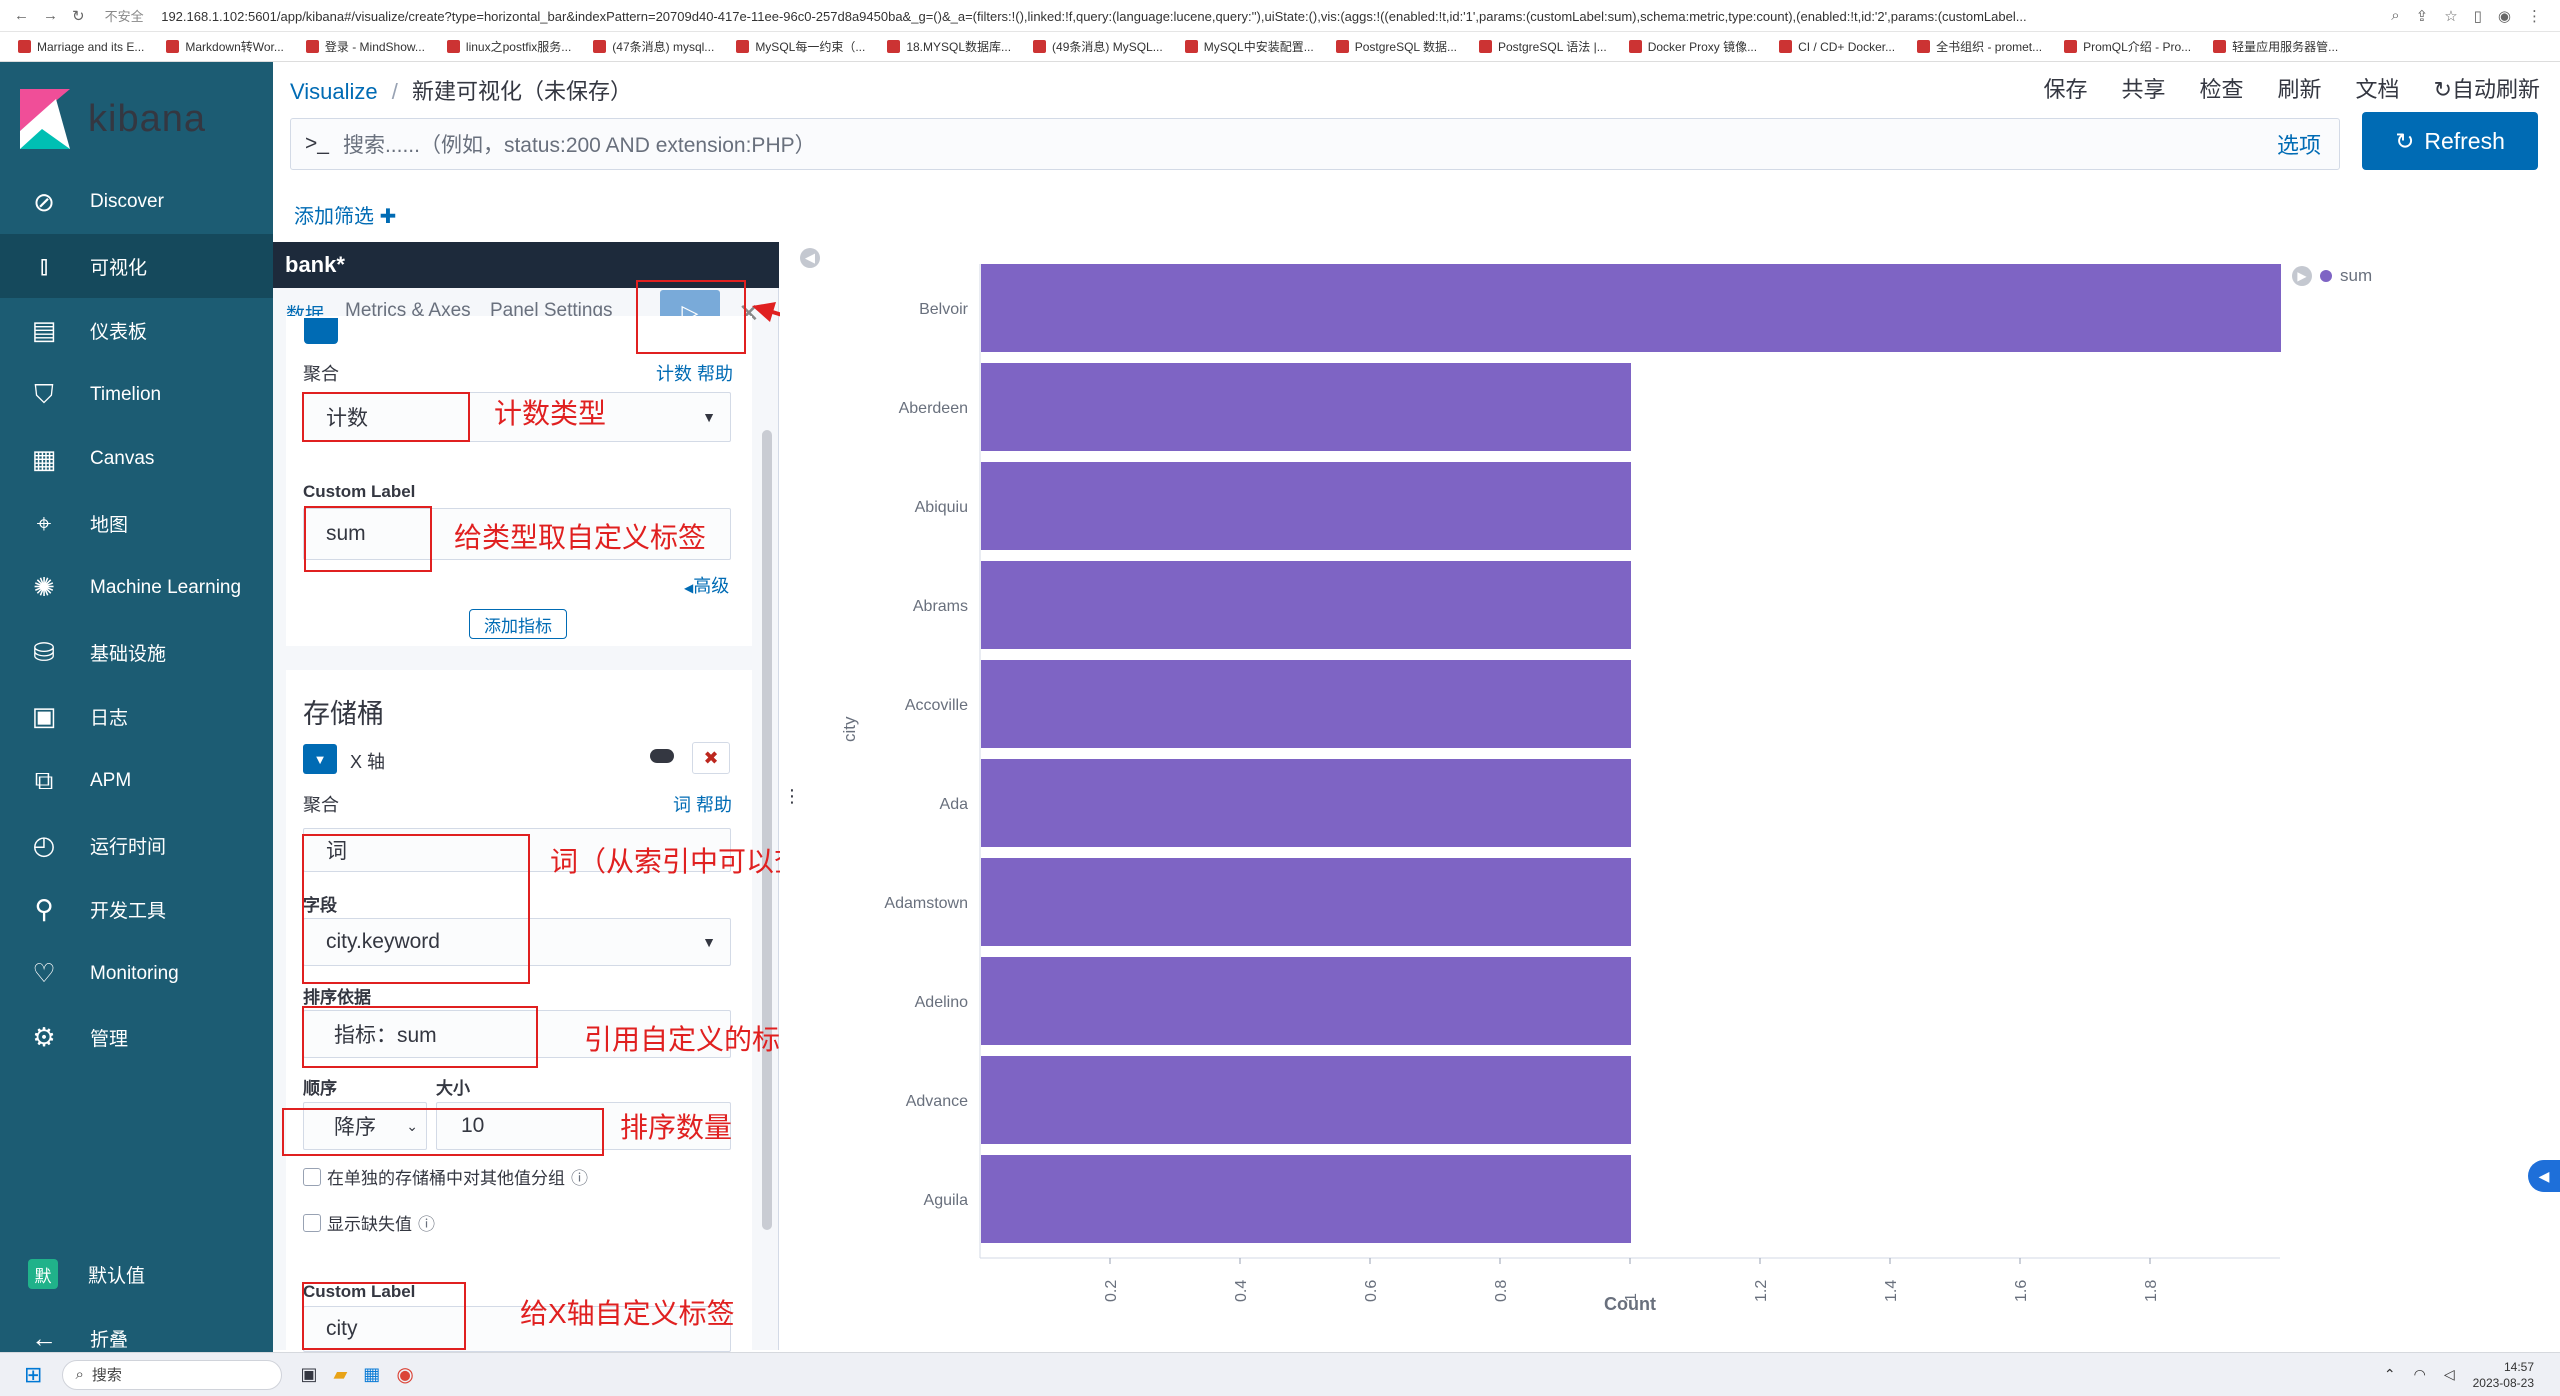 The height and width of the screenshot is (1396, 2560). What do you see at coordinates (119, 268) in the screenshot?
I see `sidebar-item-label: 可视化` at bounding box center [119, 268].